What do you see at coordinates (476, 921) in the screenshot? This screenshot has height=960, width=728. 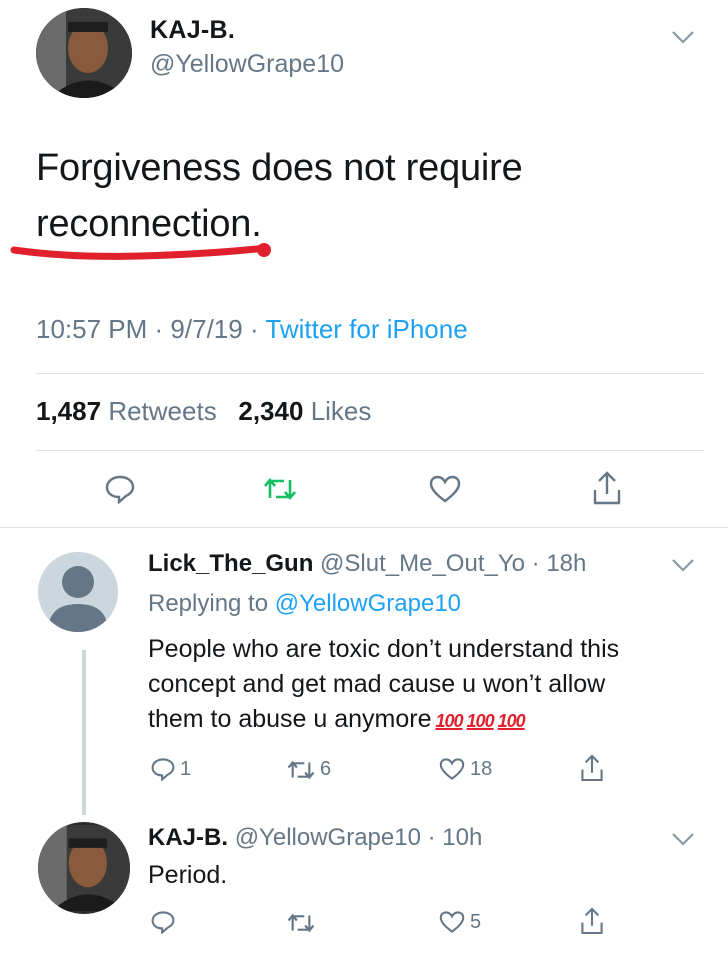 I see `like-count: 5` at bounding box center [476, 921].